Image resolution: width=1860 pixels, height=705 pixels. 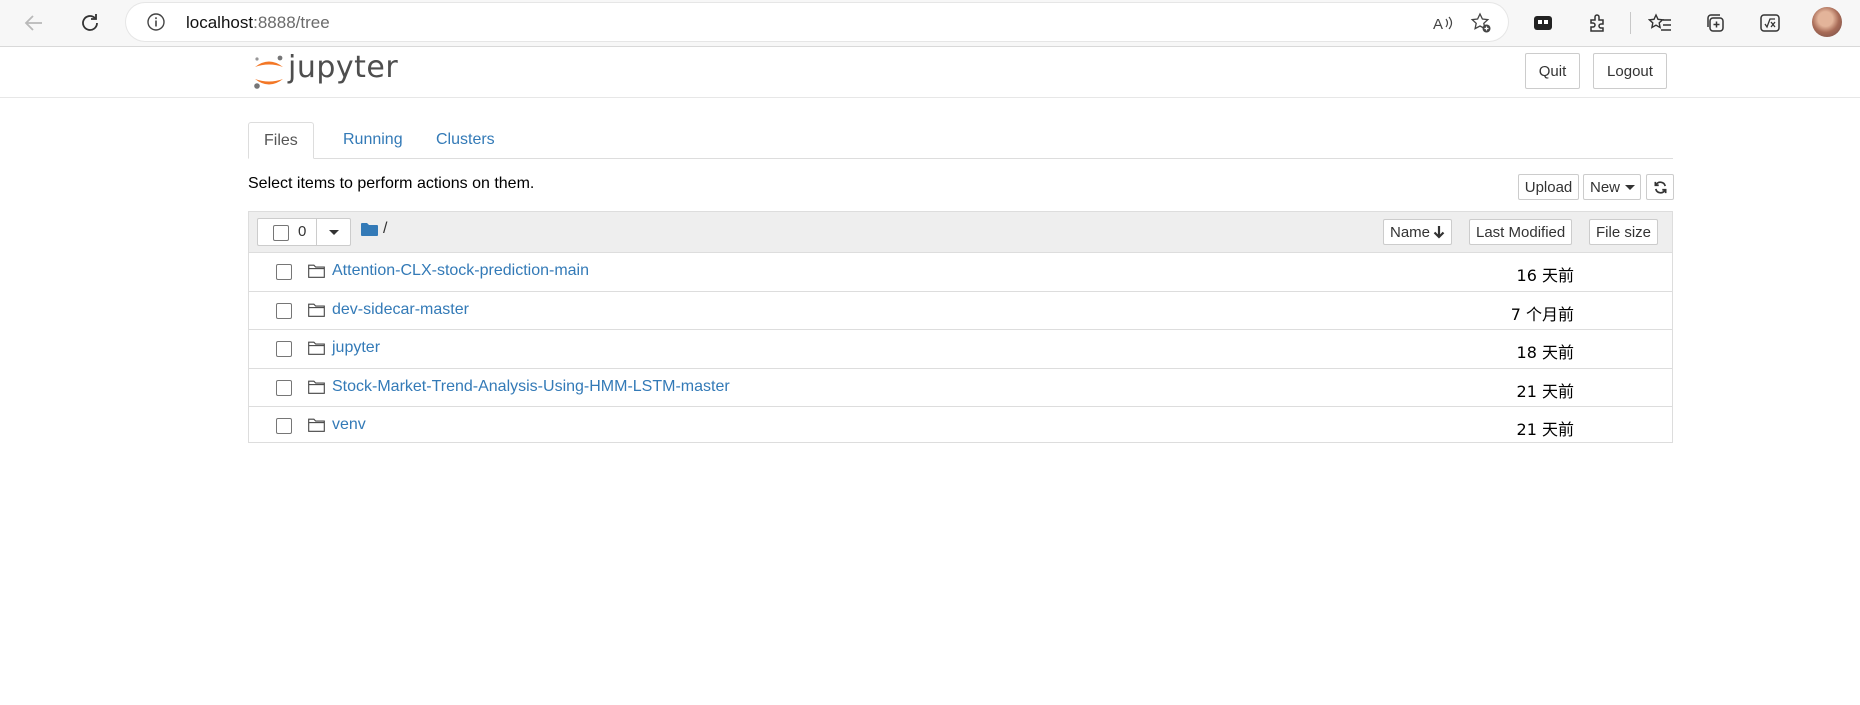 What do you see at coordinates (356, 348) in the screenshot?
I see `file-name-link: jupyter` at bounding box center [356, 348].